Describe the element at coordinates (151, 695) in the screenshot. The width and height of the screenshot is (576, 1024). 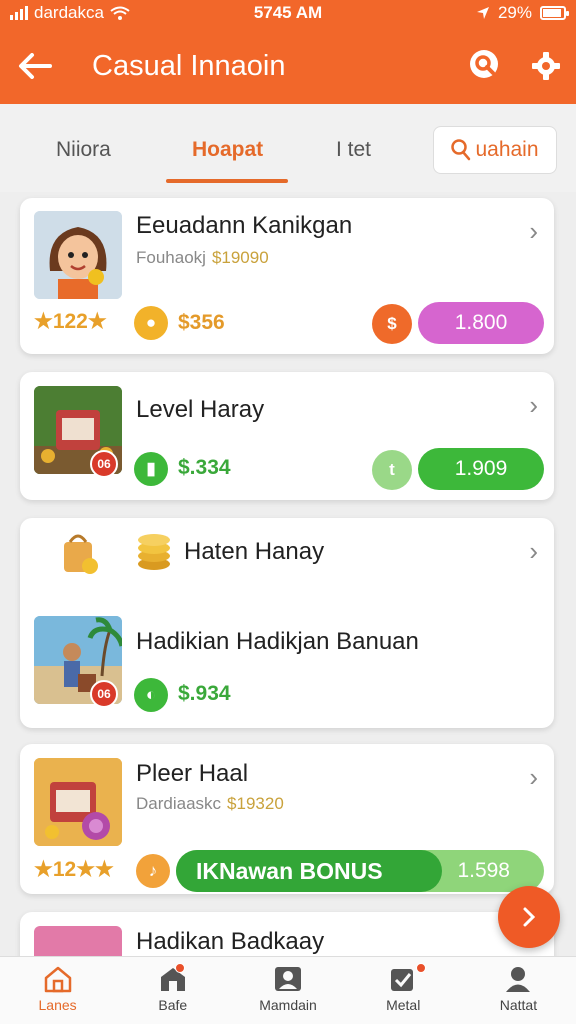
I see `coin-icon: ◐` at that location.